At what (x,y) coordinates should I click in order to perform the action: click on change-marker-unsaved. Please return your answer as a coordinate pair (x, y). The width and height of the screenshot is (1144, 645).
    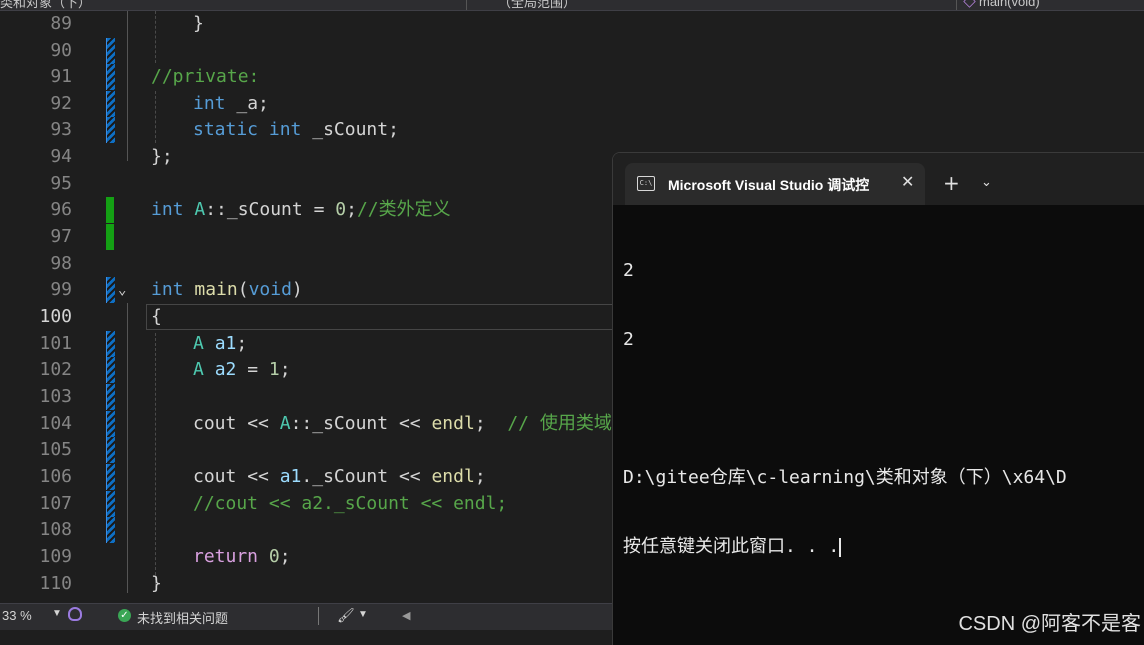
    Looking at the image, I should click on (110, 210).